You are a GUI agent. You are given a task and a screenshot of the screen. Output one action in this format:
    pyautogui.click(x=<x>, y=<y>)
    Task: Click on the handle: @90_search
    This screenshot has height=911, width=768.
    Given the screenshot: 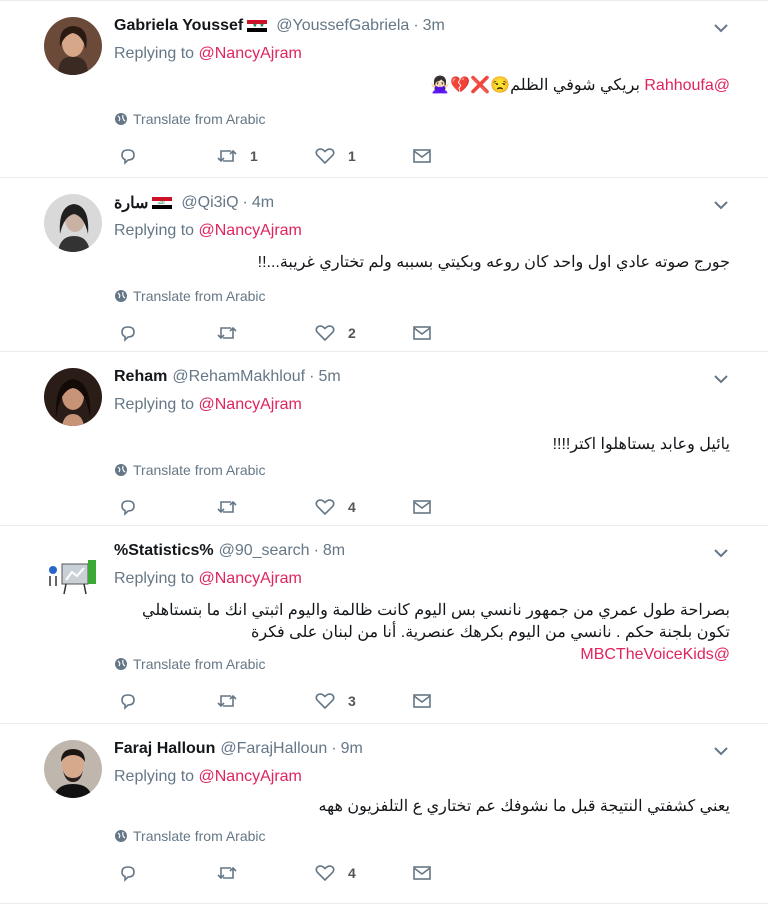 What is the action you would take?
    pyautogui.click(x=264, y=551)
    